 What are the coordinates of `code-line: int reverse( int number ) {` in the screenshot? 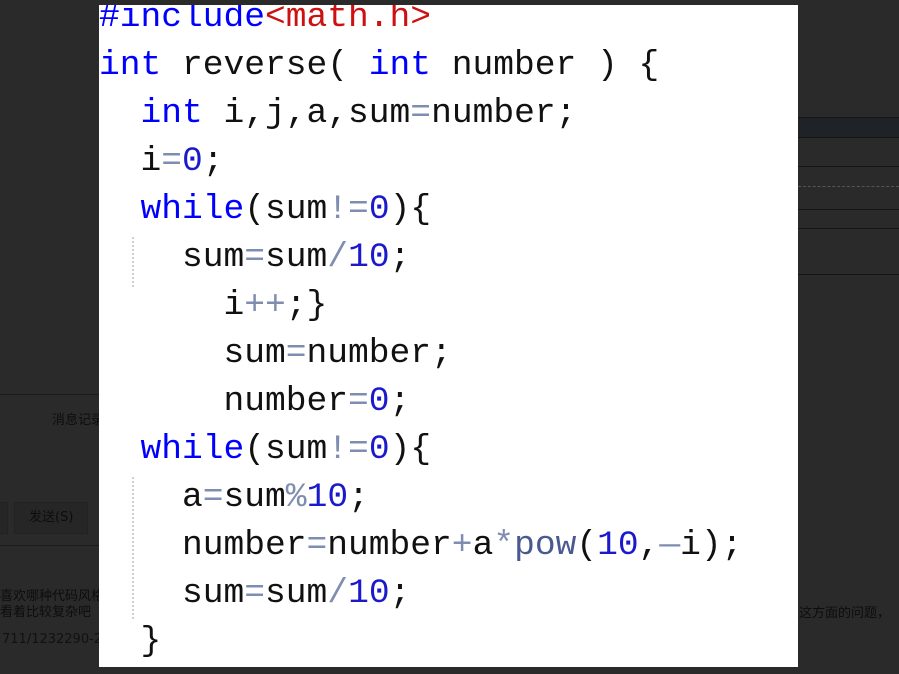 It's located at (420, 66).